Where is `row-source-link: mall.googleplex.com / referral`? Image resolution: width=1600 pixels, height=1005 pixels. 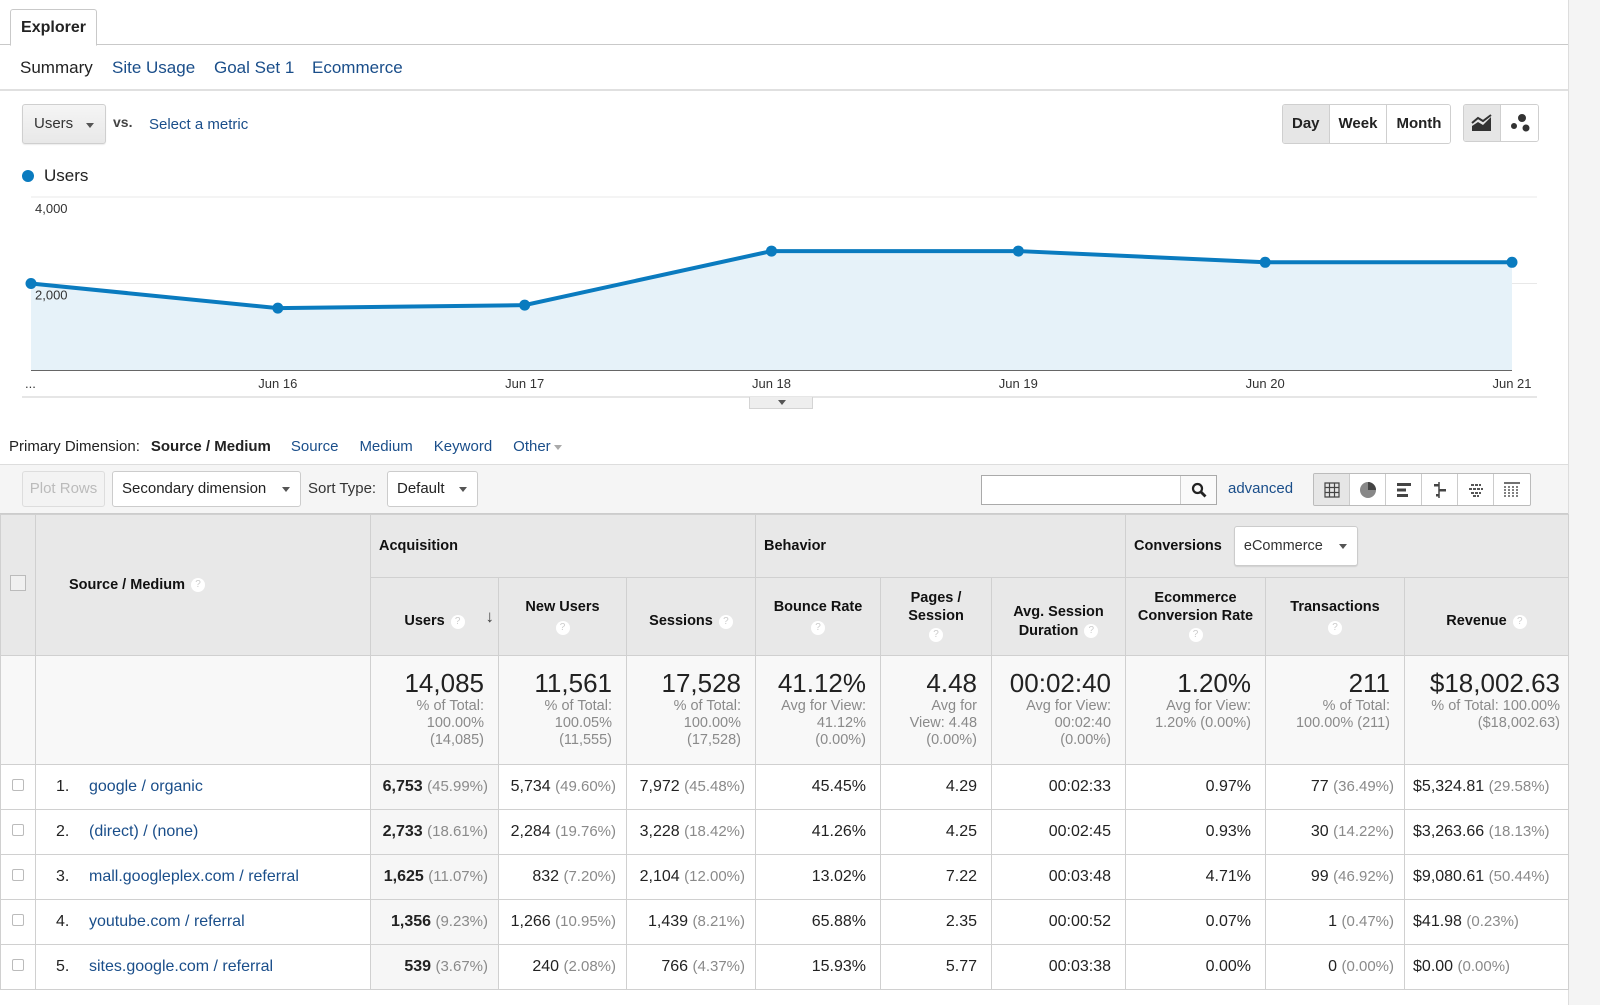 row-source-link: mall.googleplex.com / referral is located at coordinates (194, 876).